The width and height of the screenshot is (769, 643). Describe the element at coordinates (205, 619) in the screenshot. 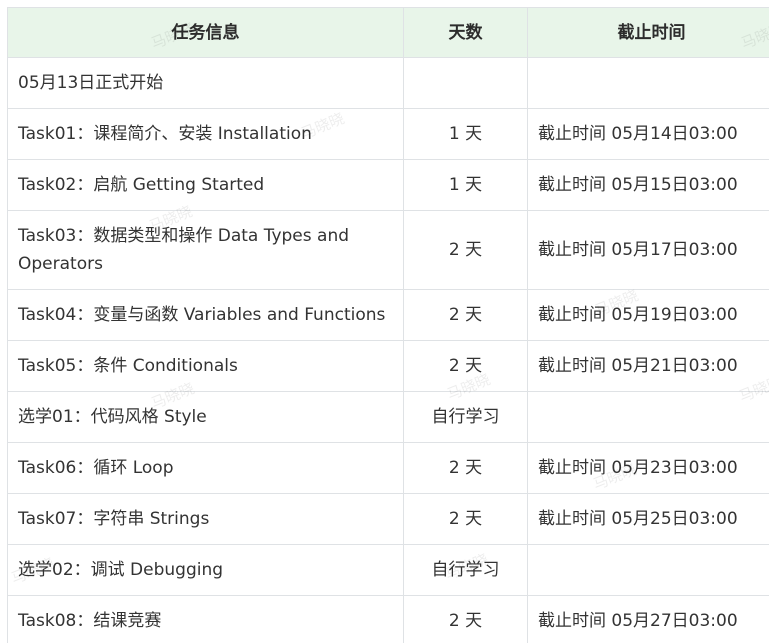

I see `task-cell: Task08：结课竞赛` at that location.